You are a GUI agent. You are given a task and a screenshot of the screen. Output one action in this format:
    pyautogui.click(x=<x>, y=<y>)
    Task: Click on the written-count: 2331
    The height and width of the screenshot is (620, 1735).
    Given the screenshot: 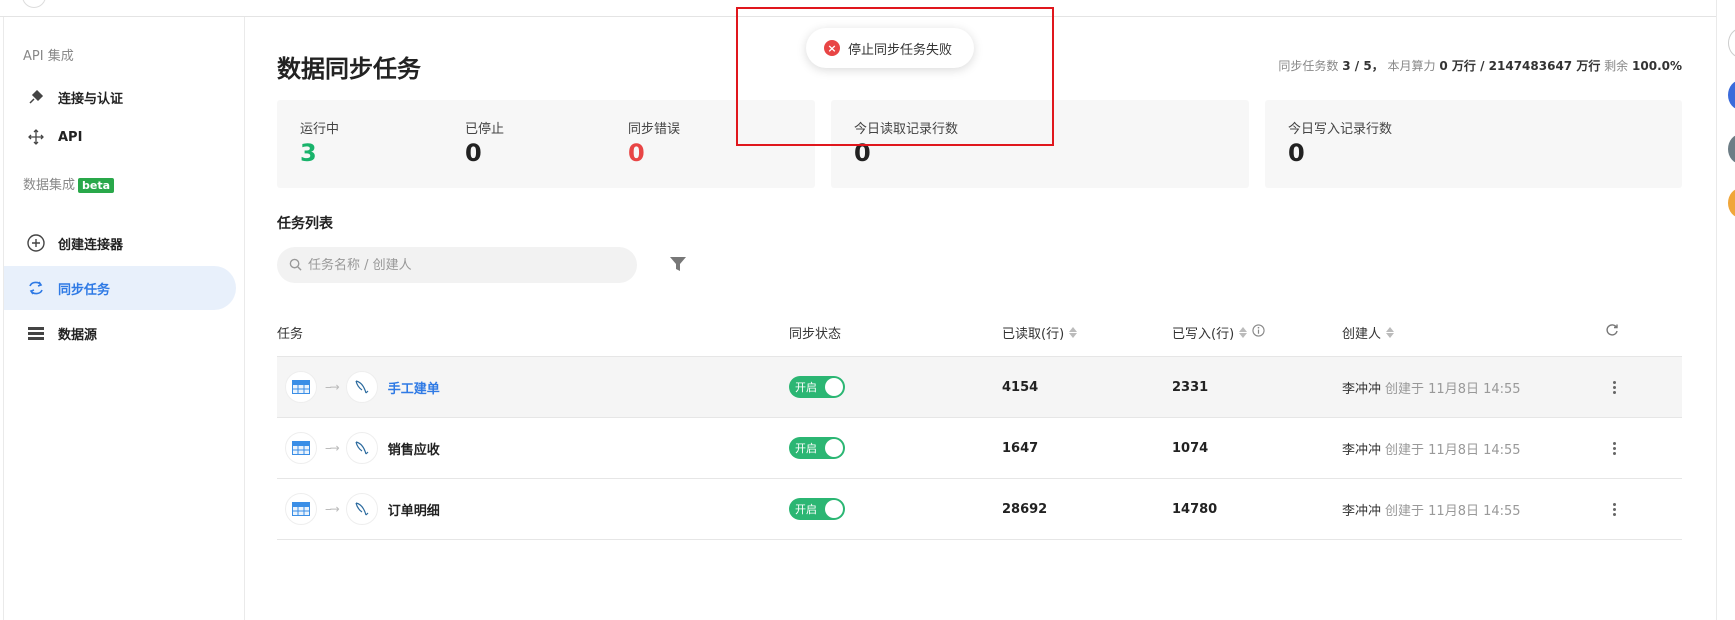 What is the action you would take?
    pyautogui.click(x=1190, y=387)
    